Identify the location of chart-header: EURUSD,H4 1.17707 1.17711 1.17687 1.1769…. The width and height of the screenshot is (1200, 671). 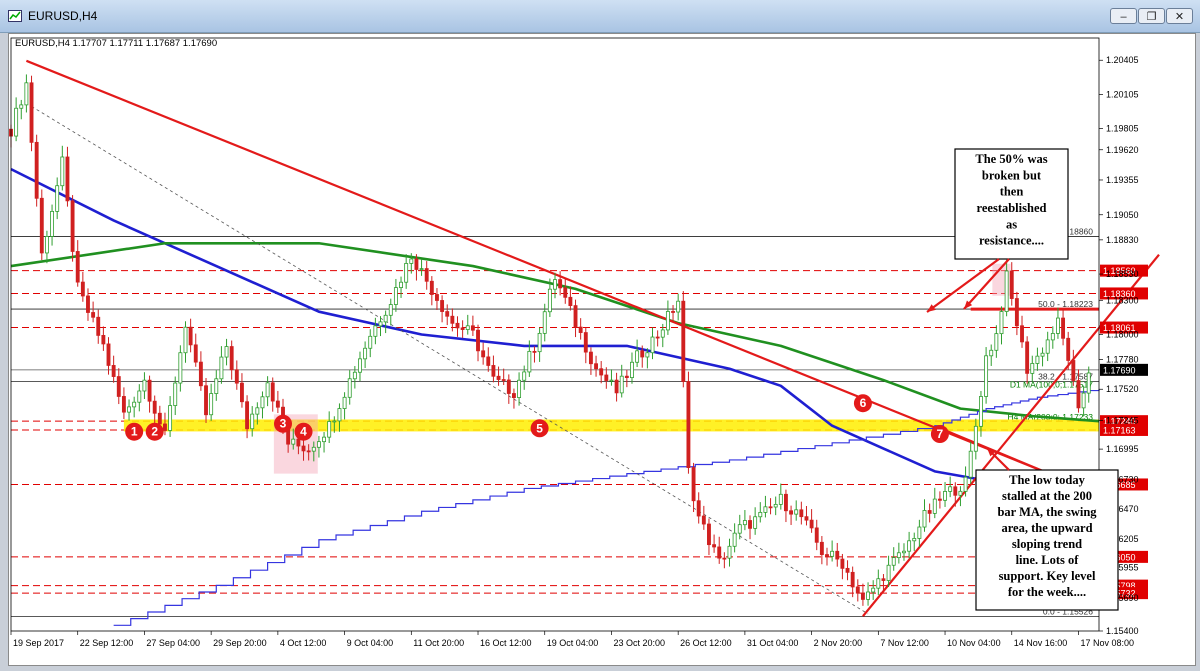
(116, 43).